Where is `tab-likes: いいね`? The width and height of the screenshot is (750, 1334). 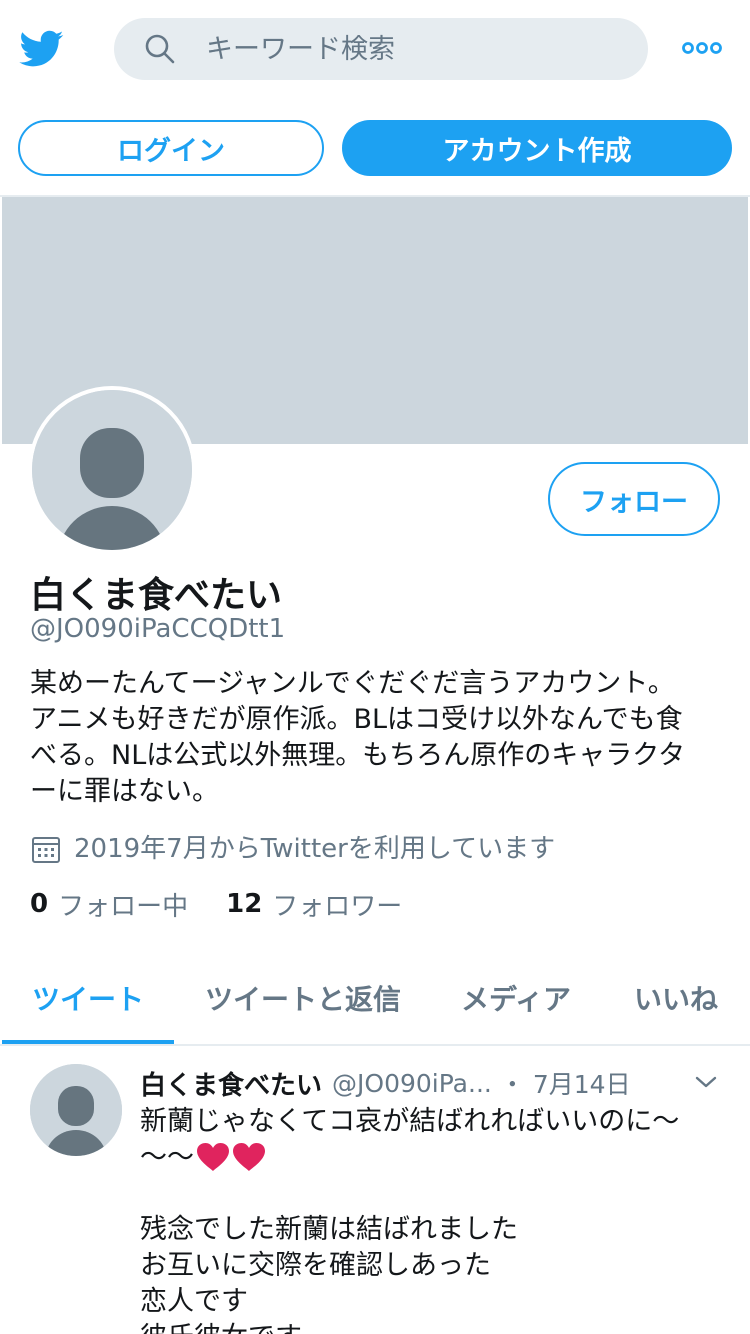 tab-likes: いいね is located at coordinates (676, 1005).